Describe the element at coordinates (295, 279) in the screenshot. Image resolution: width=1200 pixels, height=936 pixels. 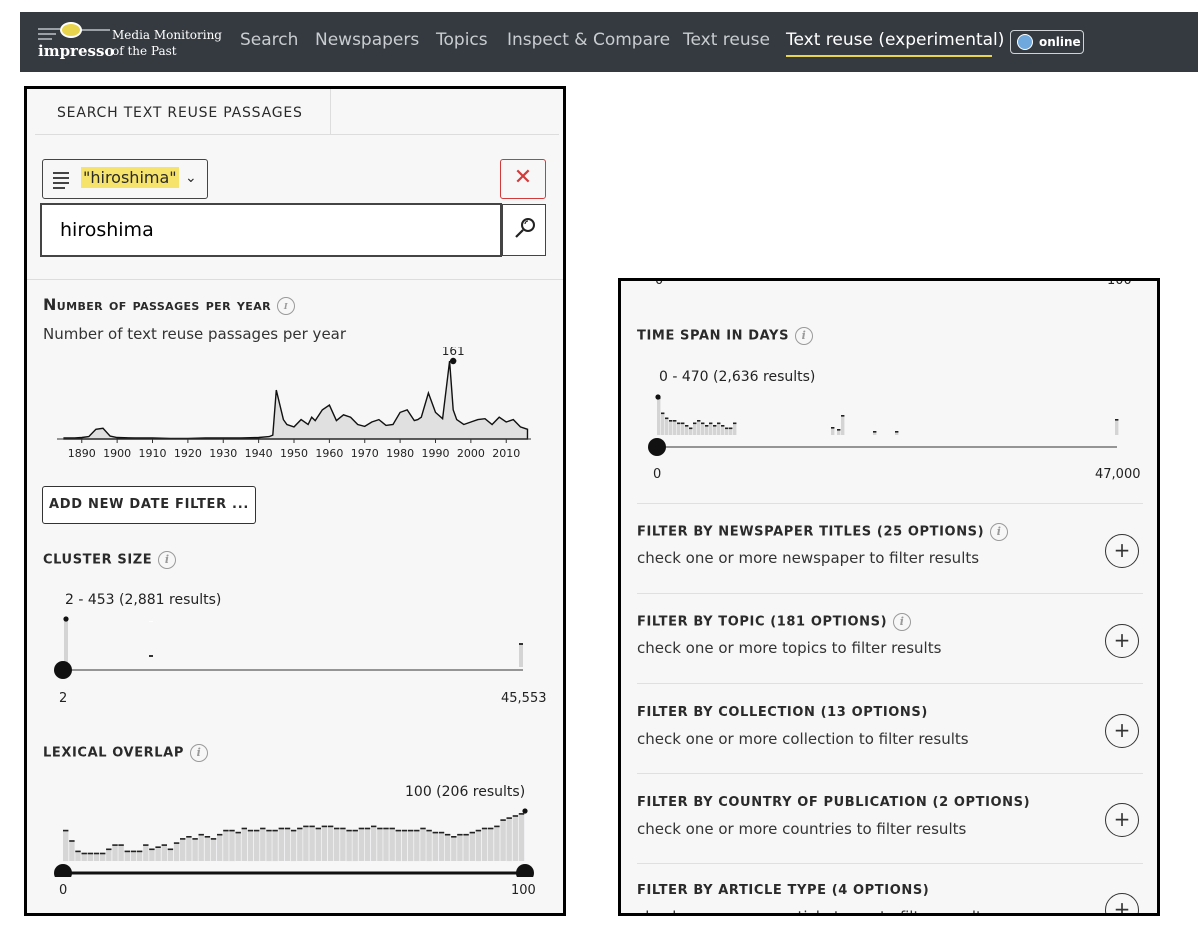
I see `section-divider` at that location.